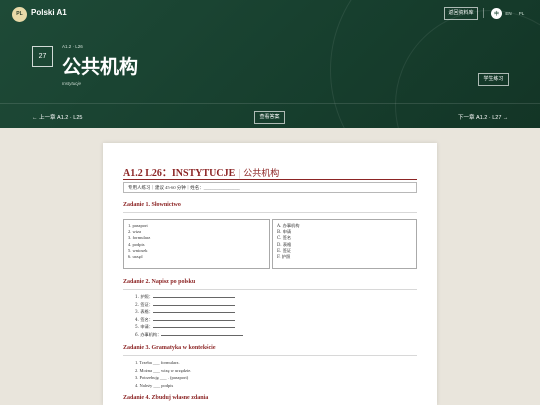 The image size is (540, 405). I want to click on top-bar: PL Polski A1 返回资料库 中 EN PL, so click(270, 15).